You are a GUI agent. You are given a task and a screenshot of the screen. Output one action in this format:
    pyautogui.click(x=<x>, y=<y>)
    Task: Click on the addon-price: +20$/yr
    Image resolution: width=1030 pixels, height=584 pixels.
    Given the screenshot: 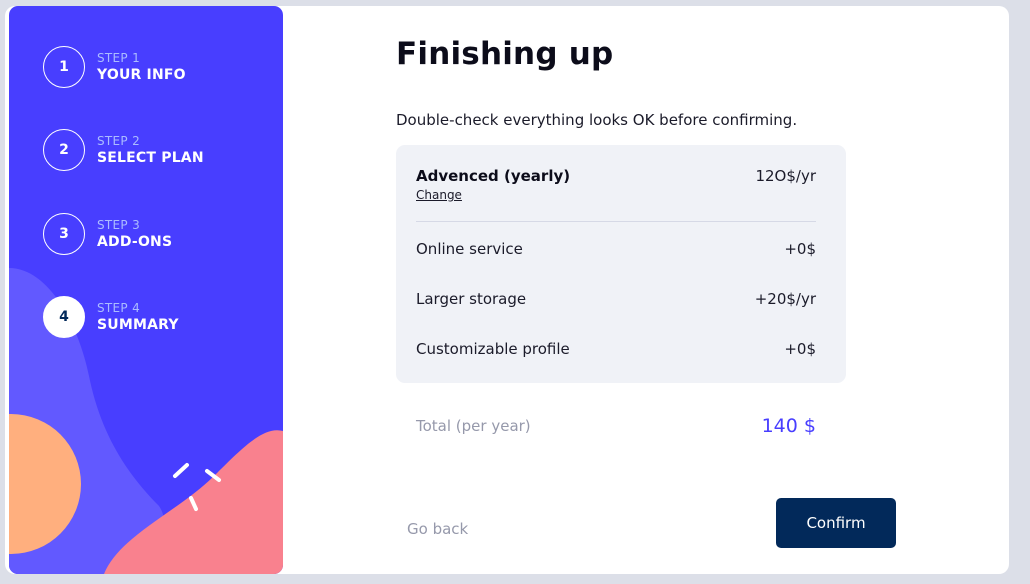 What is the action you would take?
    pyautogui.click(x=785, y=299)
    